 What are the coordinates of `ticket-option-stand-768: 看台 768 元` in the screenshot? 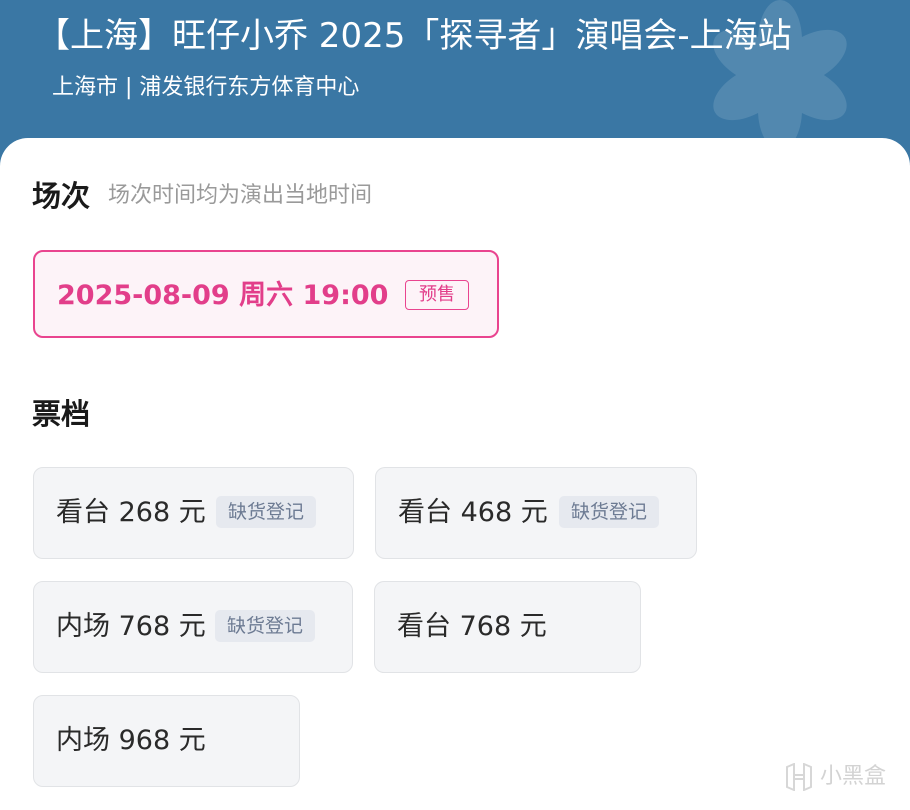 It's located at (507, 627).